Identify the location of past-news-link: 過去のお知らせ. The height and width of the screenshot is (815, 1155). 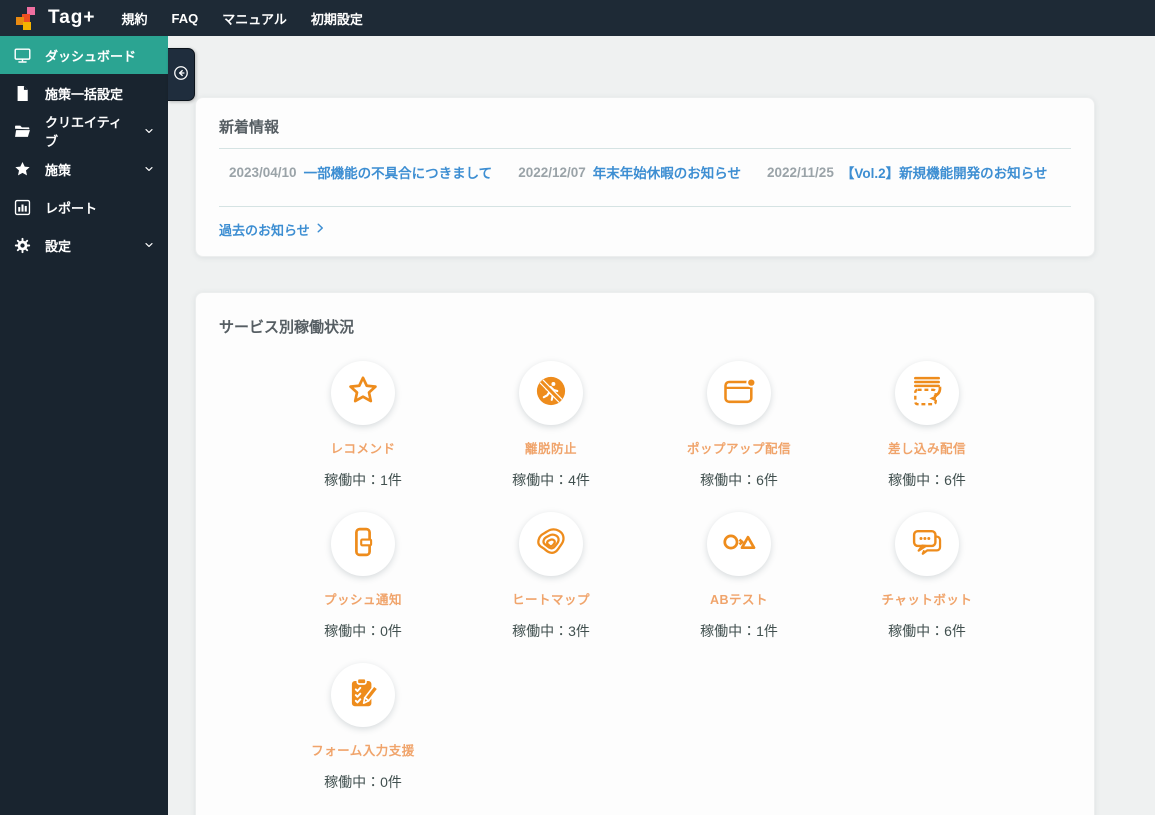
(272, 229).